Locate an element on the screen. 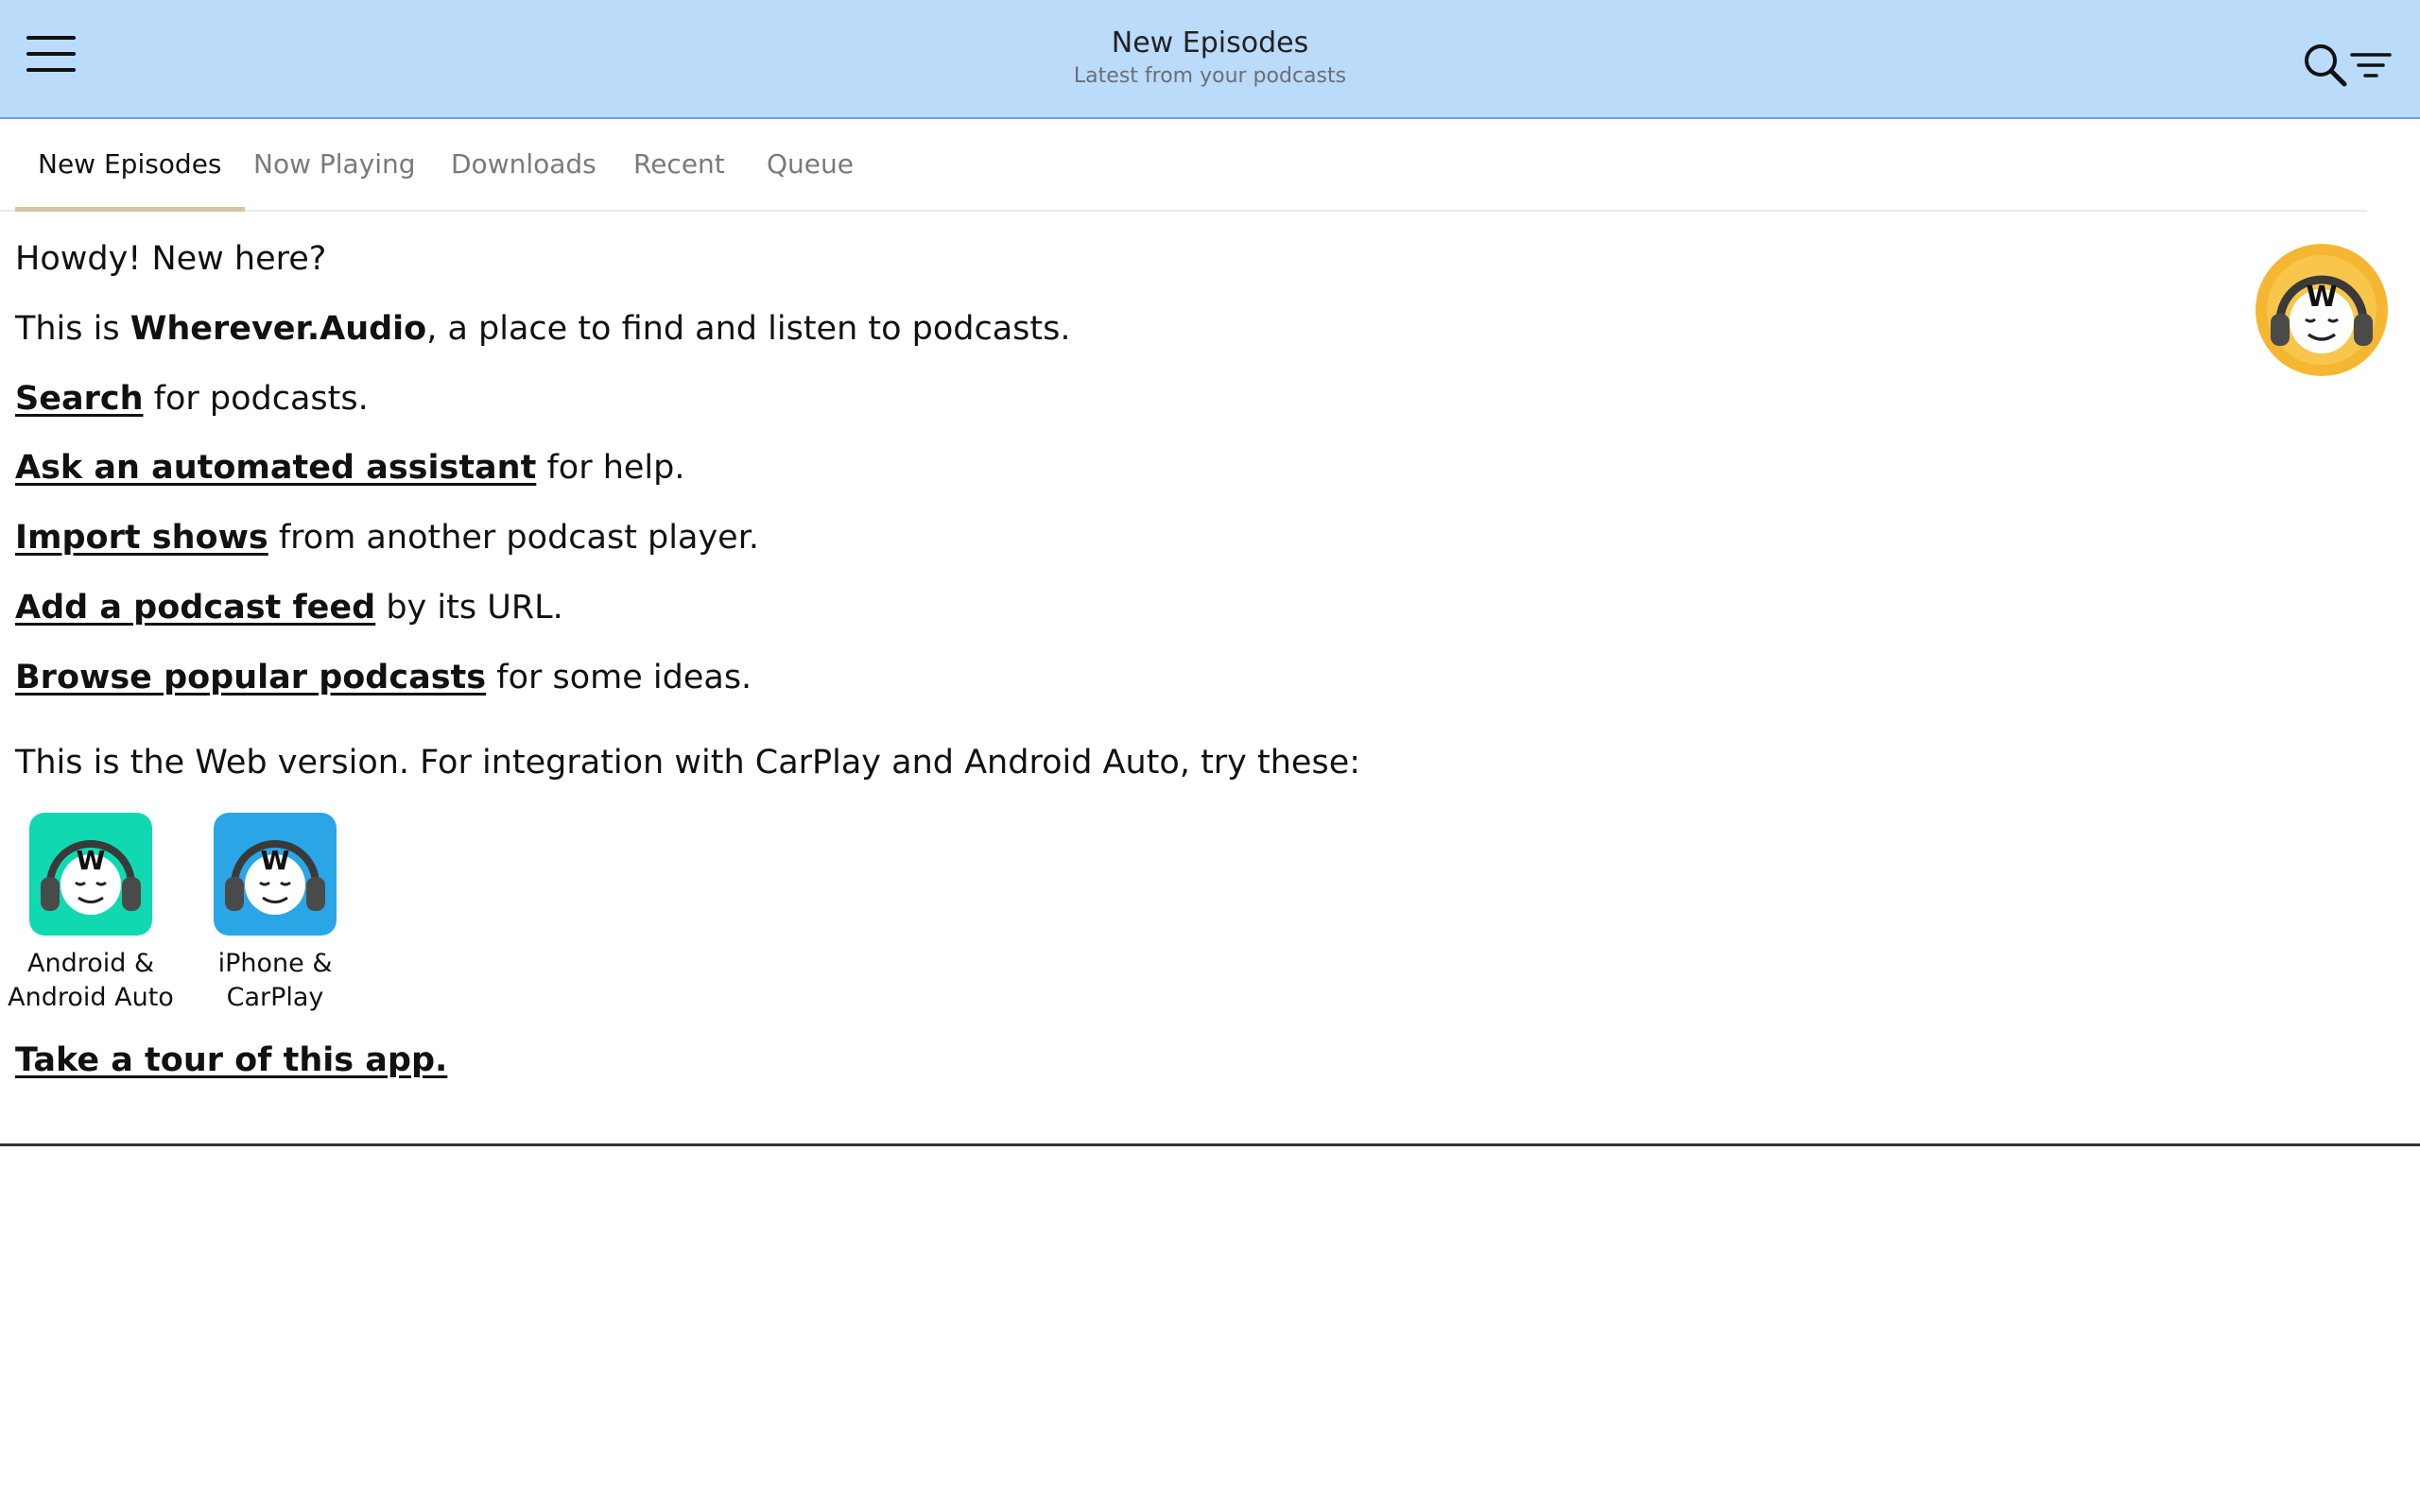  tab-queue: Queue is located at coordinates (810, 164).